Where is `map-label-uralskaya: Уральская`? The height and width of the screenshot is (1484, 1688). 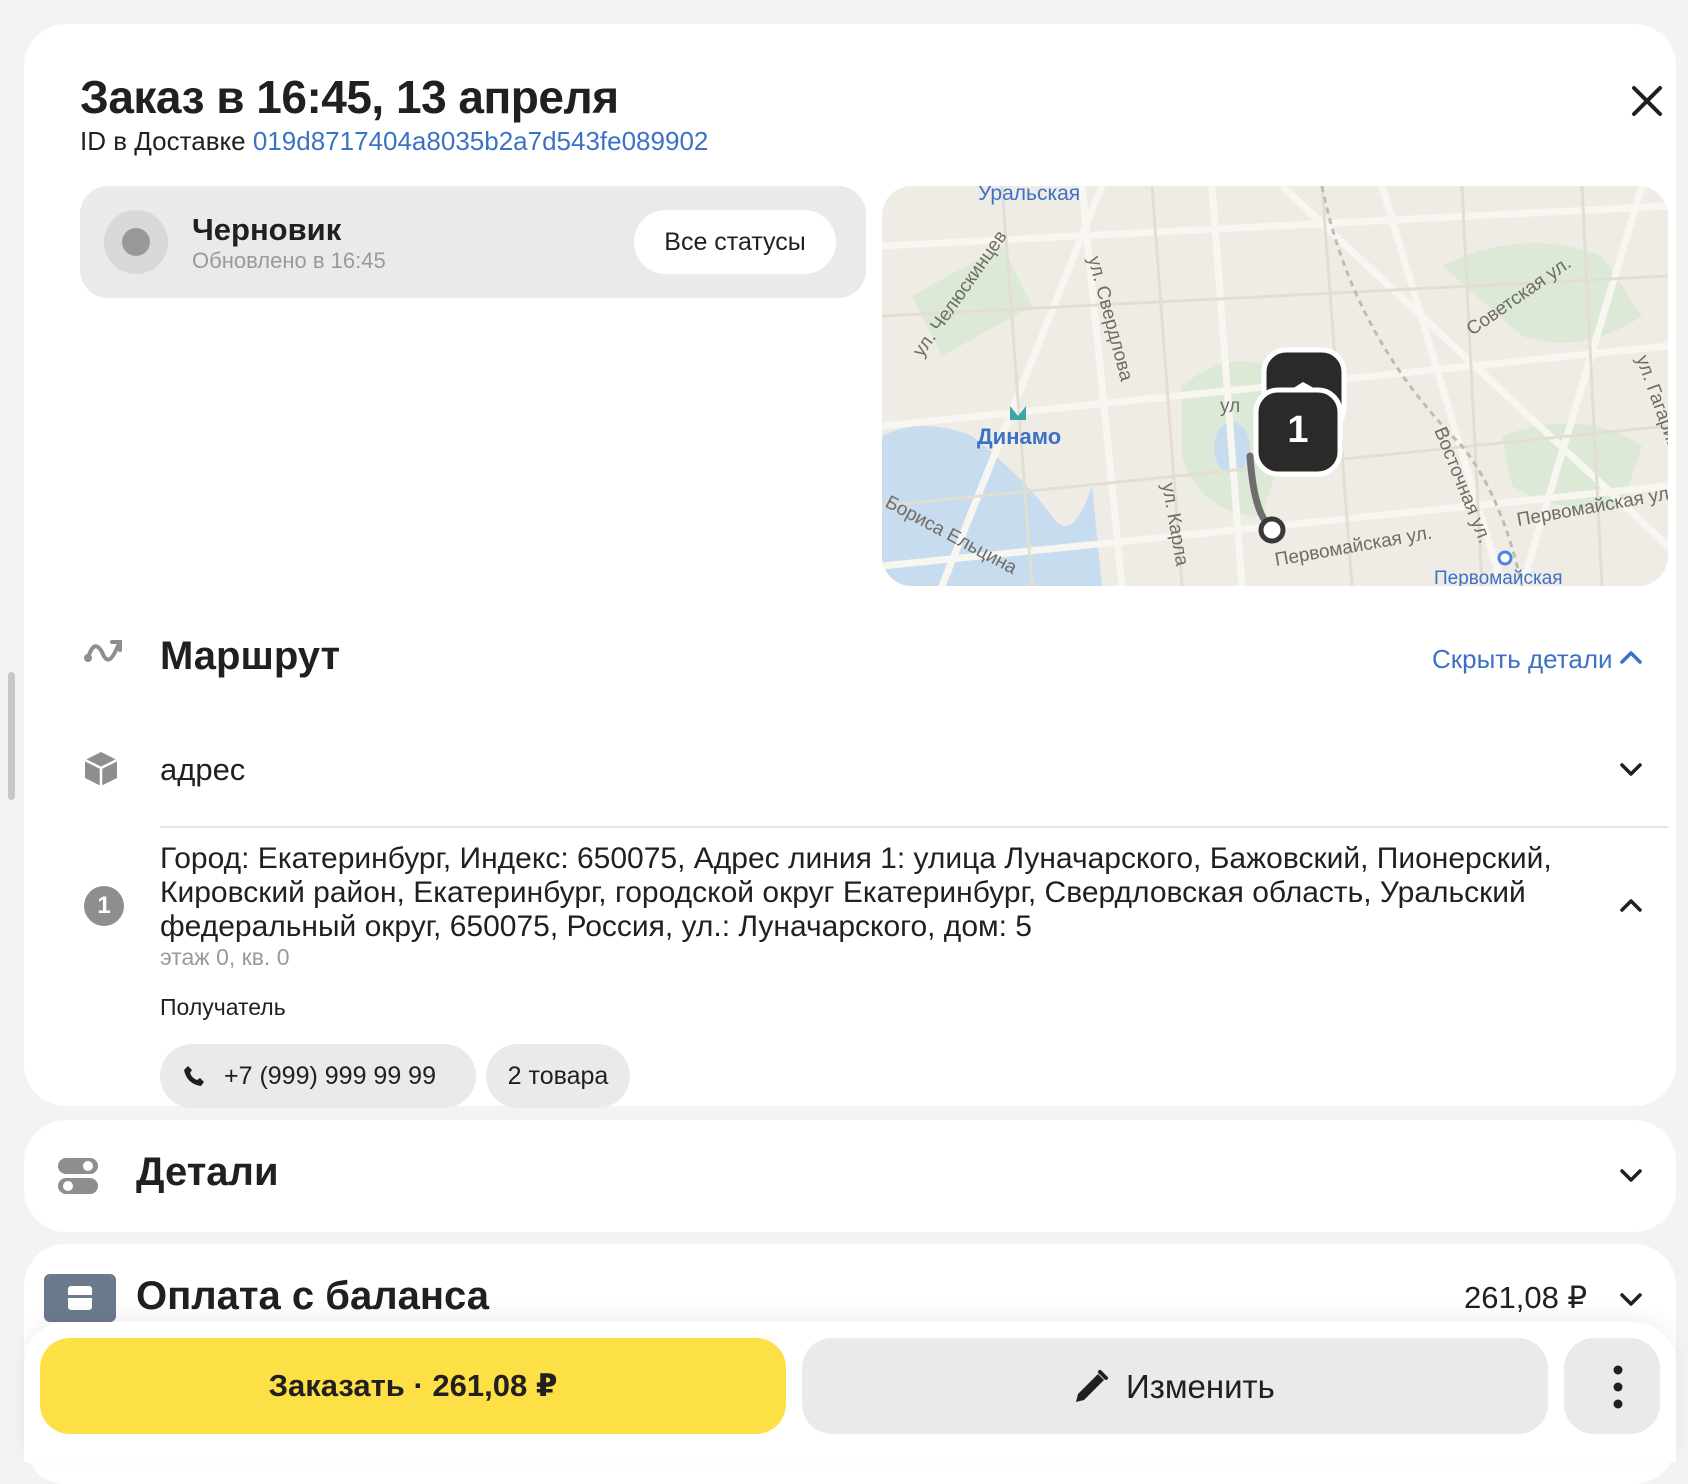 map-label-uralskaya: Уральская is located at coordinates (1029, 195).